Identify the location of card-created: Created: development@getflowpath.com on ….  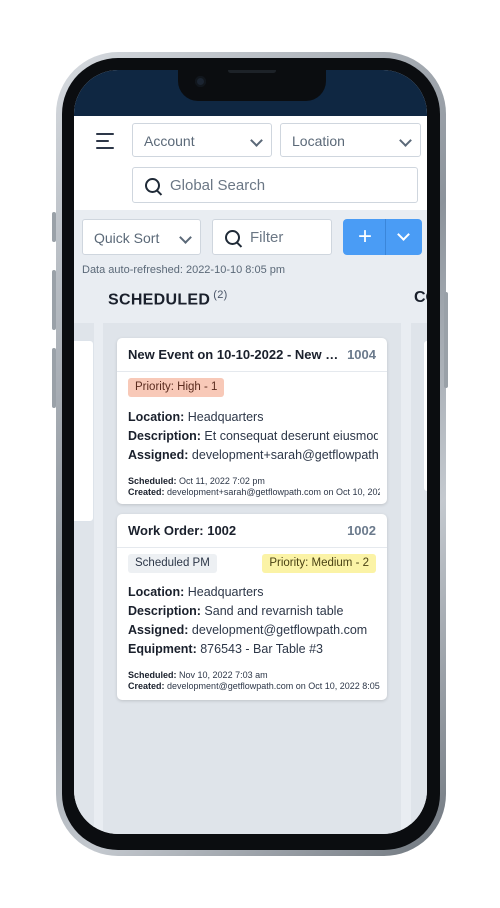
(254, 686).